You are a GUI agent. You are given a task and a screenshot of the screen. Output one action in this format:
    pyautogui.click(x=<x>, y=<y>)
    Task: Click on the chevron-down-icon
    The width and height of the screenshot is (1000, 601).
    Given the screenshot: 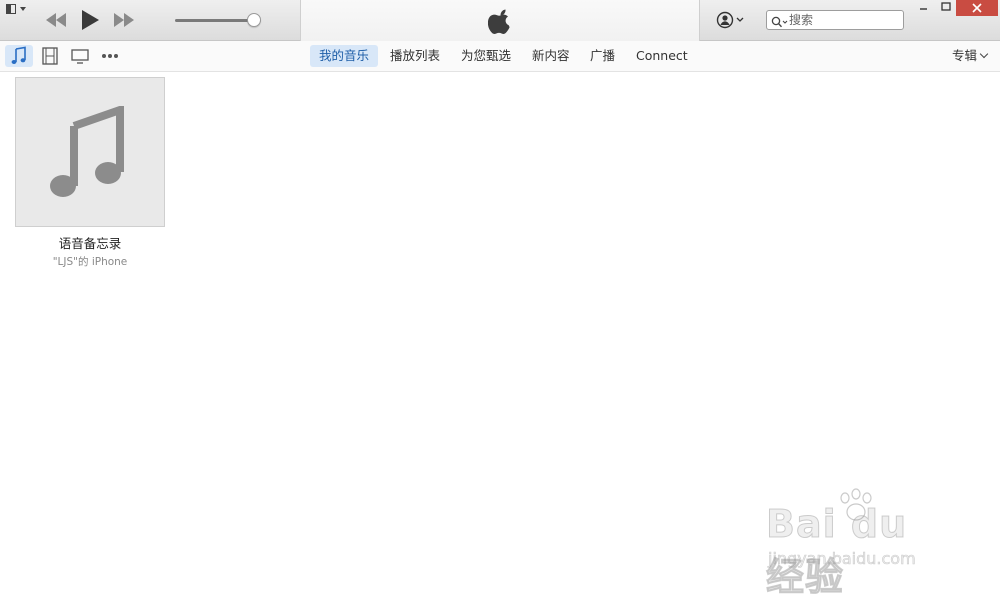 What is the action you would take?
    pyautogui.click(x=984, y=54)
    